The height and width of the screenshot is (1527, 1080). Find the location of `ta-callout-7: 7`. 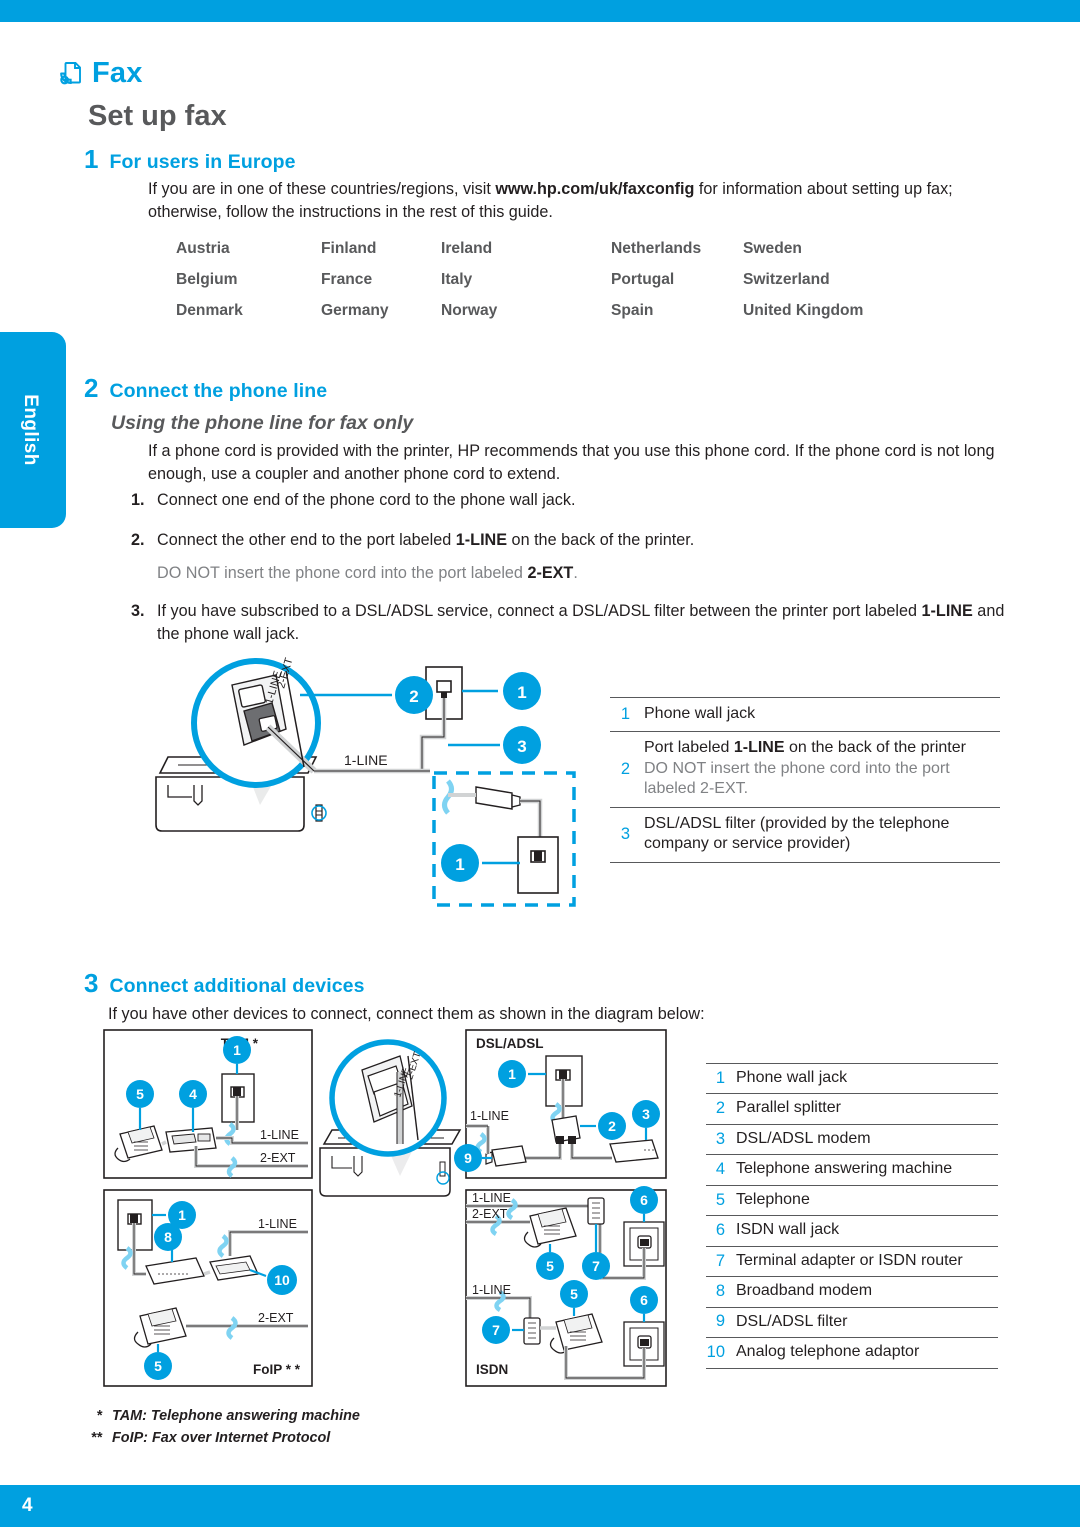

ta-callout-7: 7 is located at coordinates (596, 1266).